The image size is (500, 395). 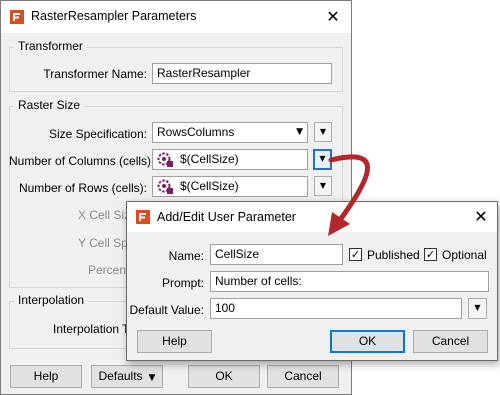 What do you see at coordinates (46, 376) in the screenshot?
I see `help-button: Help` at bounding box center [46, 376].